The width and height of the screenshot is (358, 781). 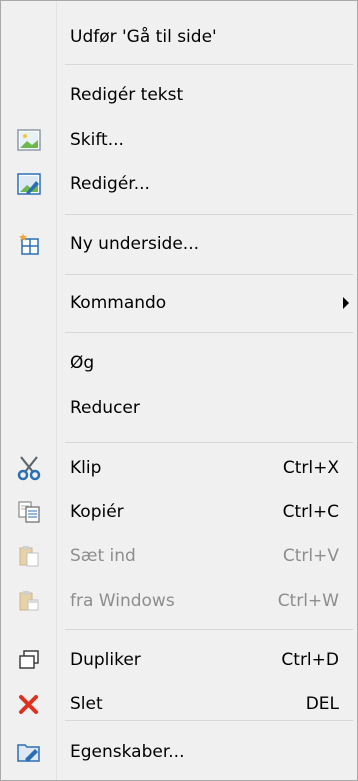 I want to click on scissors-icon, so click(x=29, y=468).